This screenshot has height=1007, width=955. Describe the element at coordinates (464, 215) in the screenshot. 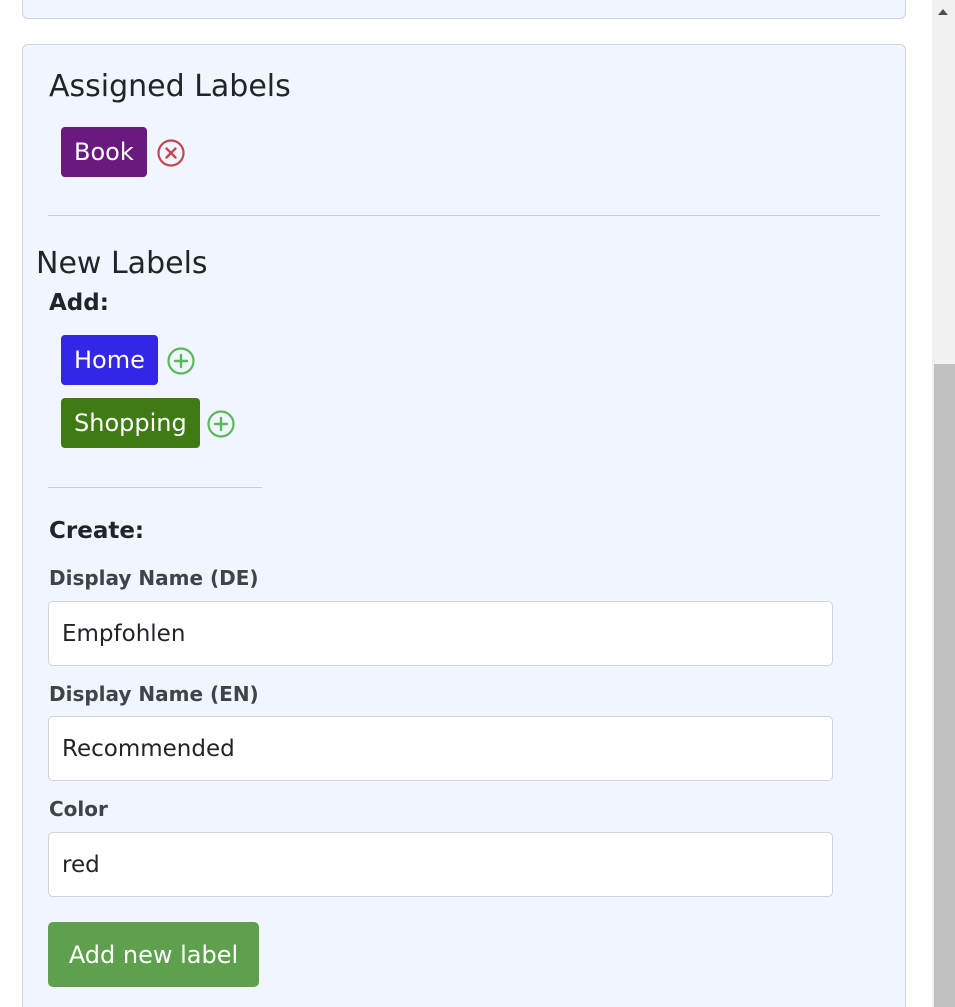

I see `section-divider` at that location.